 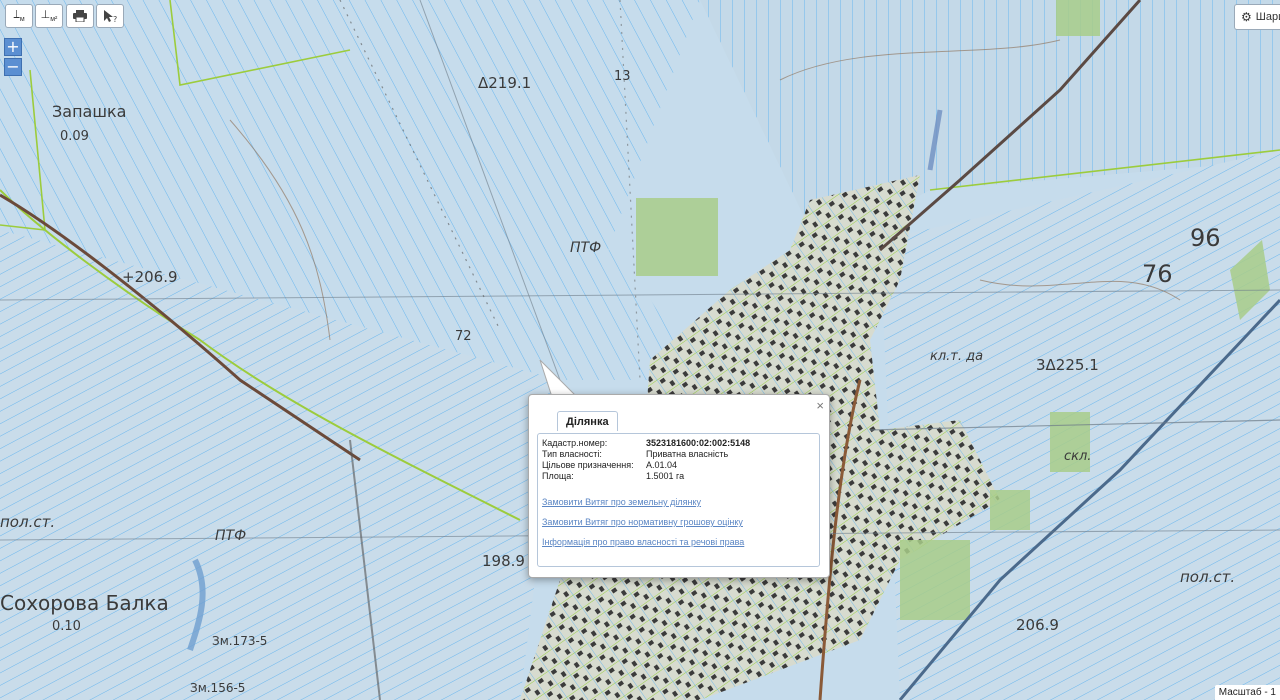 I want to click on map-label-ptf-top: ПТФ, so click(x=585, y=248).